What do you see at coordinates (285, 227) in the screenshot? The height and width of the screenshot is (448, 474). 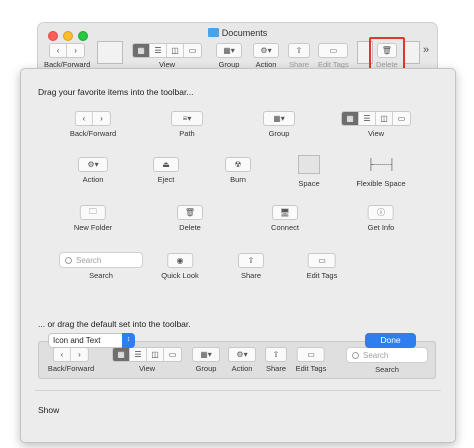 I see `palette-connect-label: Connect` at bounding box center [285, 227].